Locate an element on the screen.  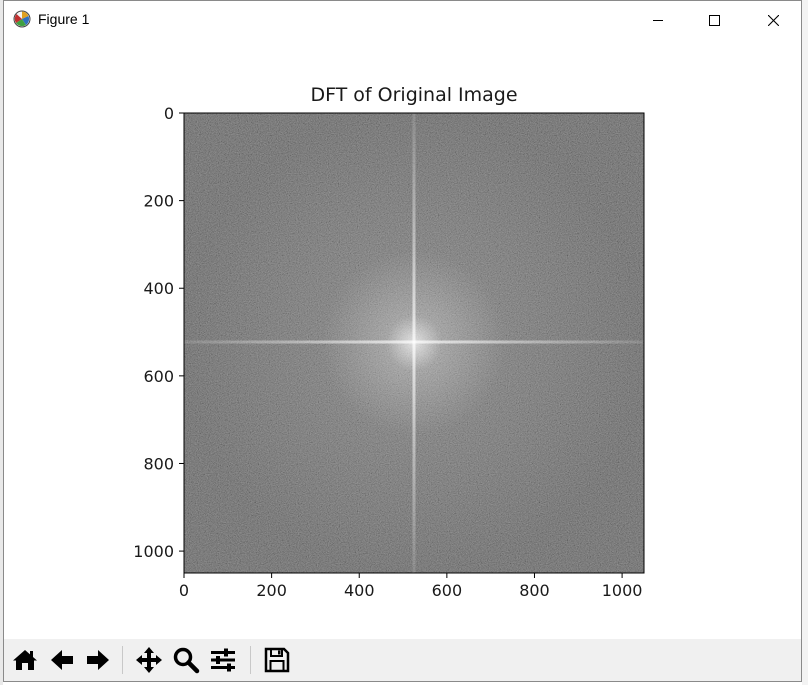
window-title: Figure 1 is located at coordinates (64, 19).